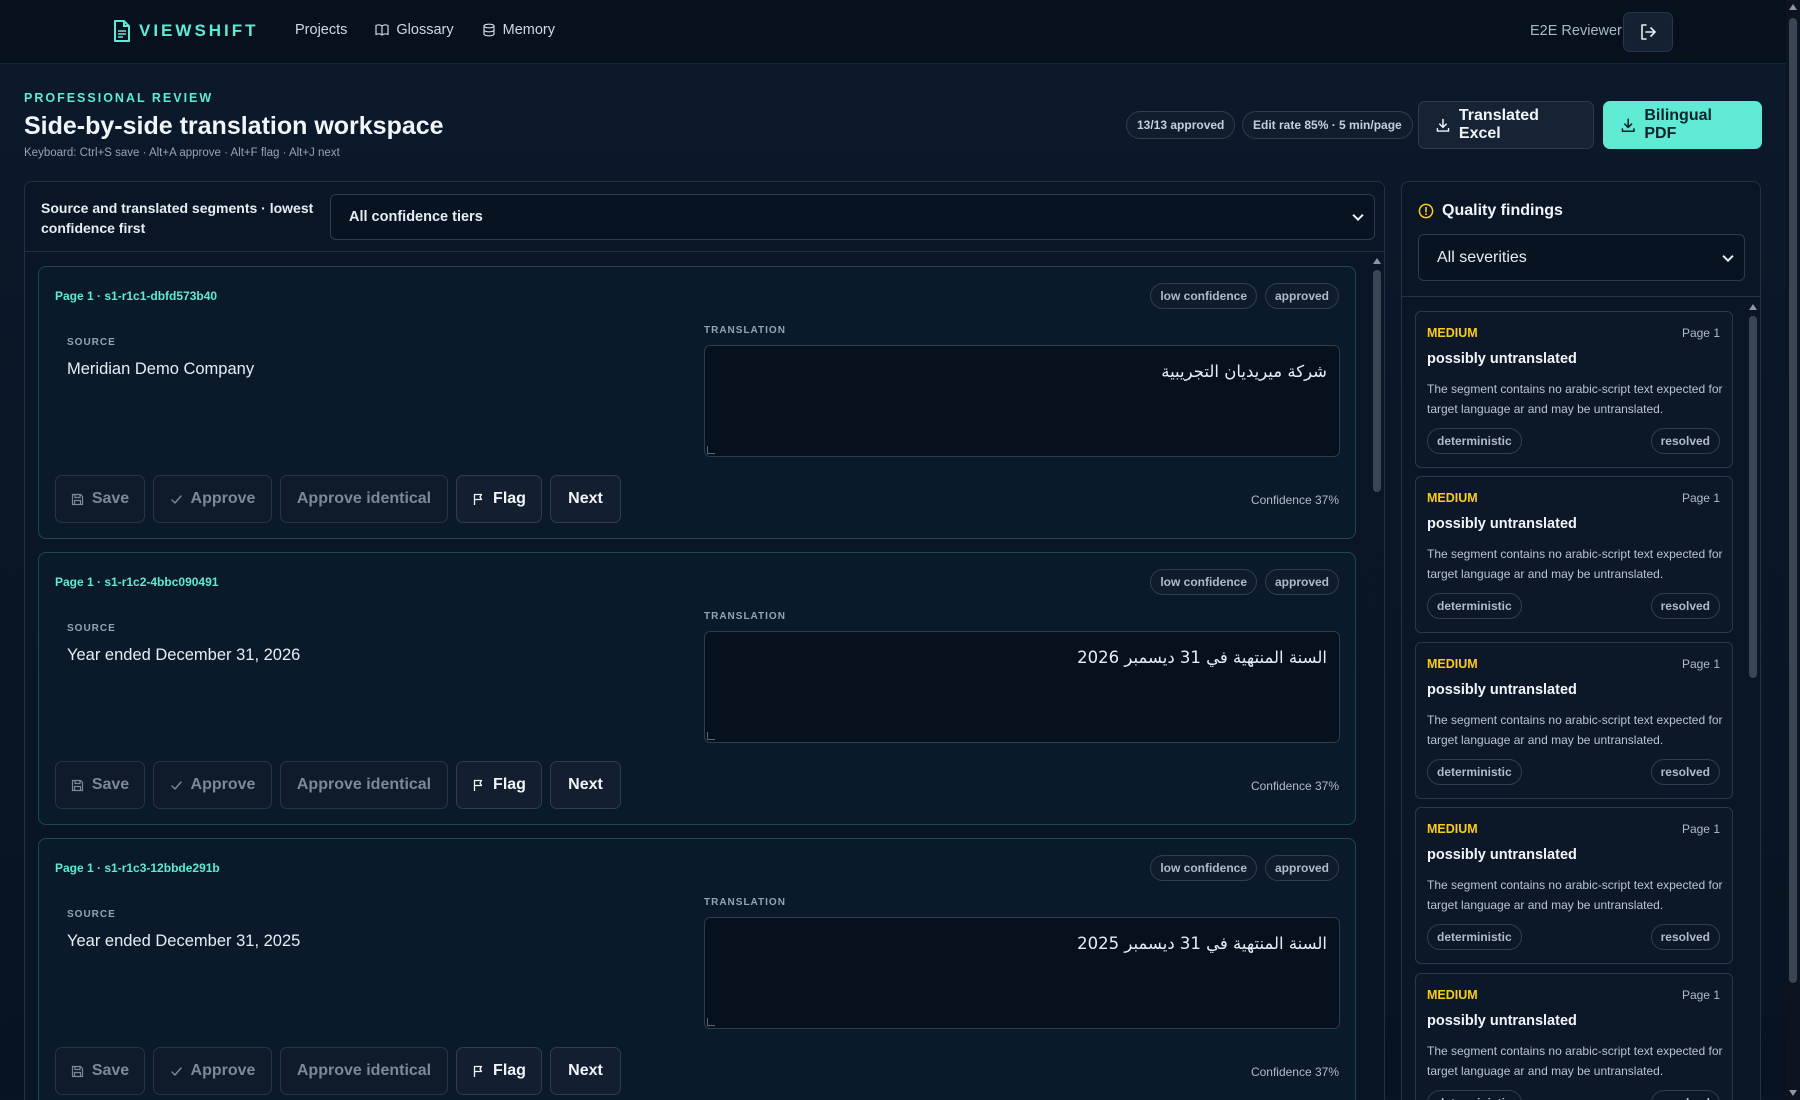  Describe the element at coordinates (414, 30) in the screenshot. I see `nav-glossary: Glossary` at that location.